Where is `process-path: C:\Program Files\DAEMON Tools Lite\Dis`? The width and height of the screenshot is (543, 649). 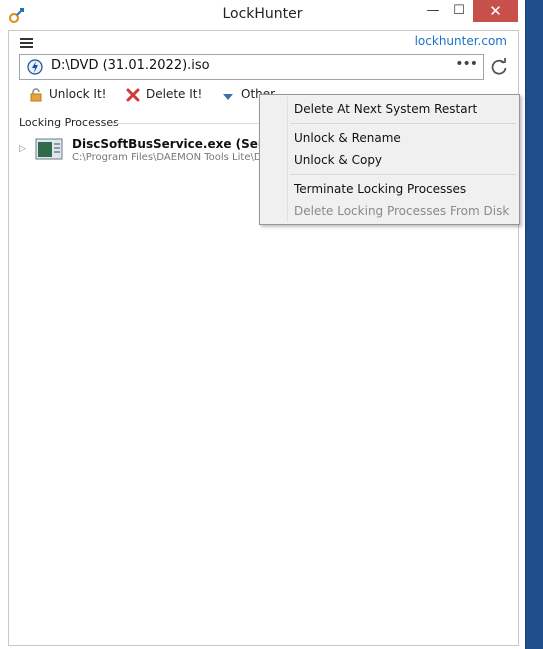
process-path: C:\Program Files\DAEMON Tools Lite\Dis is located at coordinates (167, 157).